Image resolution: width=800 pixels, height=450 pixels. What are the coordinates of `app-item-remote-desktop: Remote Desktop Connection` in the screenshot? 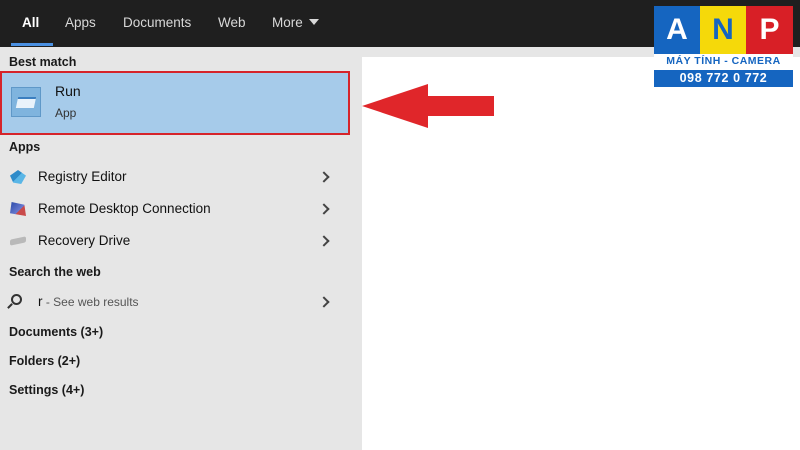 It's located at (175, 209).